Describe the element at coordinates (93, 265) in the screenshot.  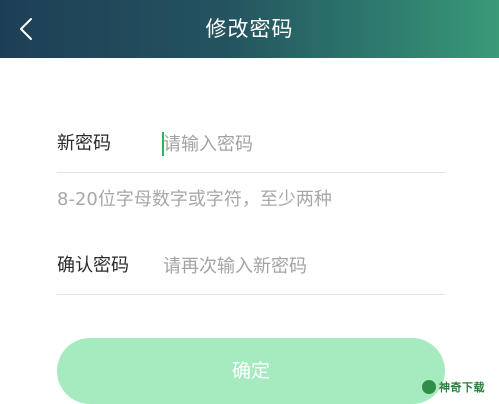
I see `confirm-password-label: 确认密码` at that location.